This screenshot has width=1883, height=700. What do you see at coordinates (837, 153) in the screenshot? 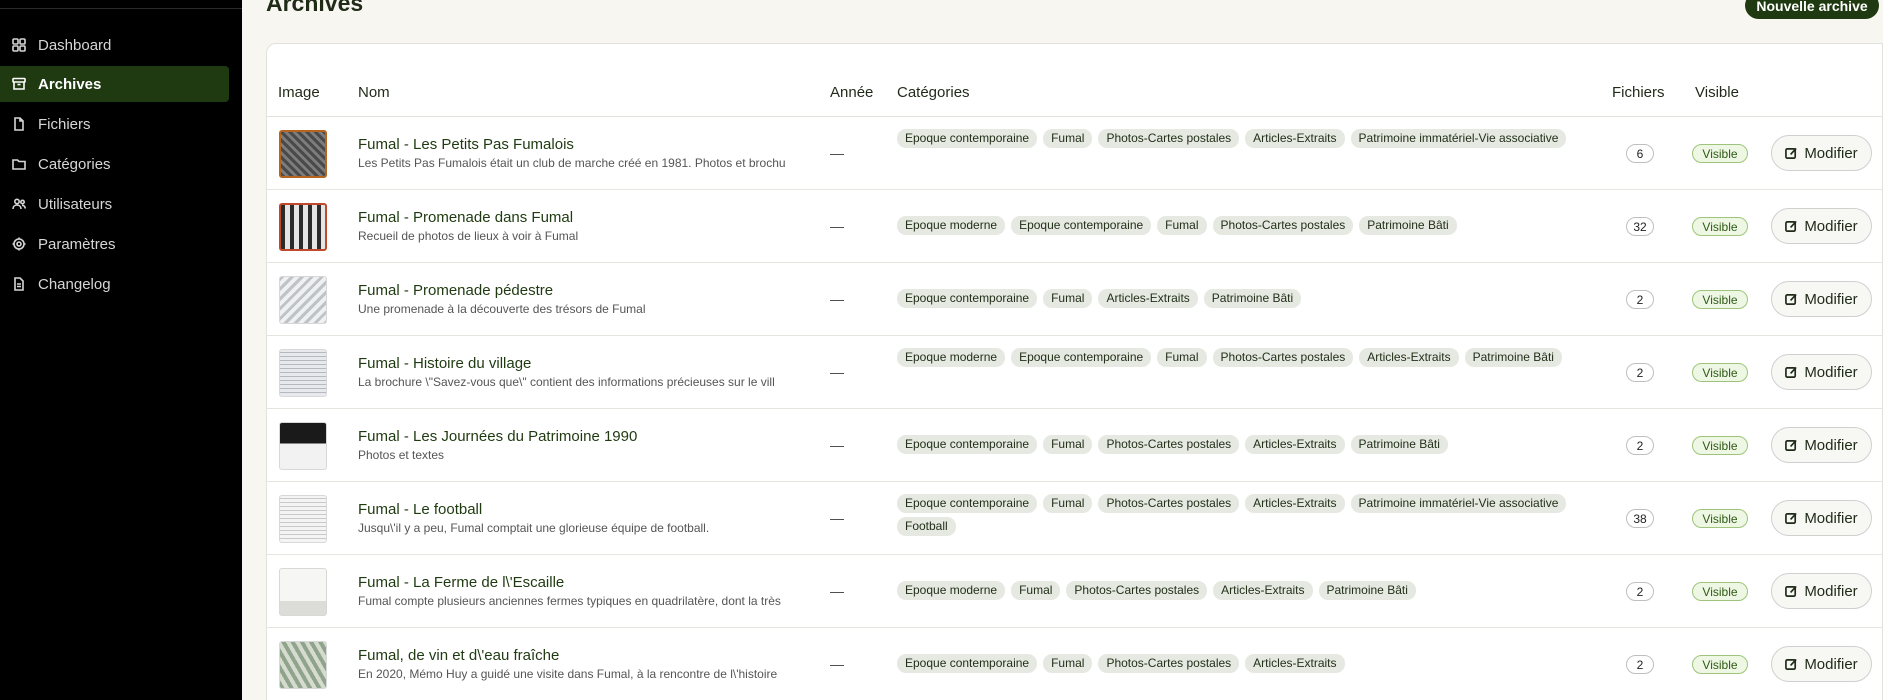
I see `archive-year: —` at bounding box center [837, 153].